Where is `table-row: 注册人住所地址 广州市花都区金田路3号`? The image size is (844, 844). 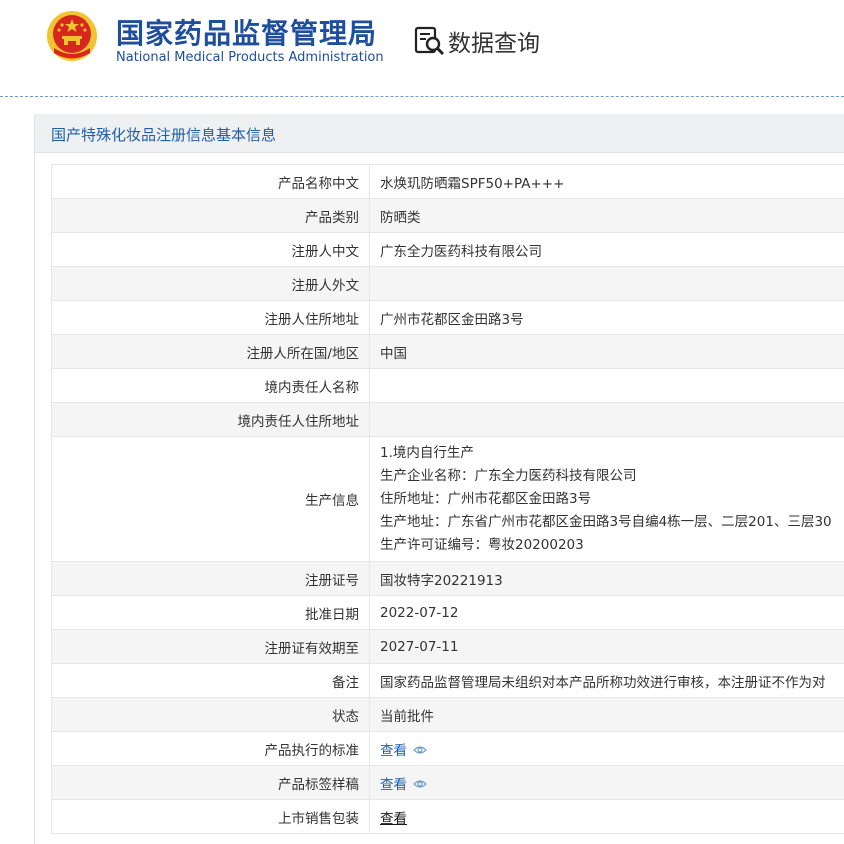
table-row: 注册人住所地址 广州市花都区金田路3号 is located at coordinates (447, 317).